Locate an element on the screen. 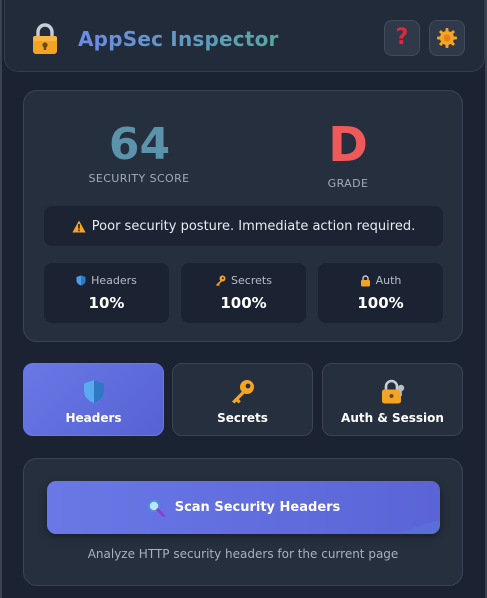 This screenshot has height=598, width=487. security-score-value: 64 is located at coordinates (139, 144).